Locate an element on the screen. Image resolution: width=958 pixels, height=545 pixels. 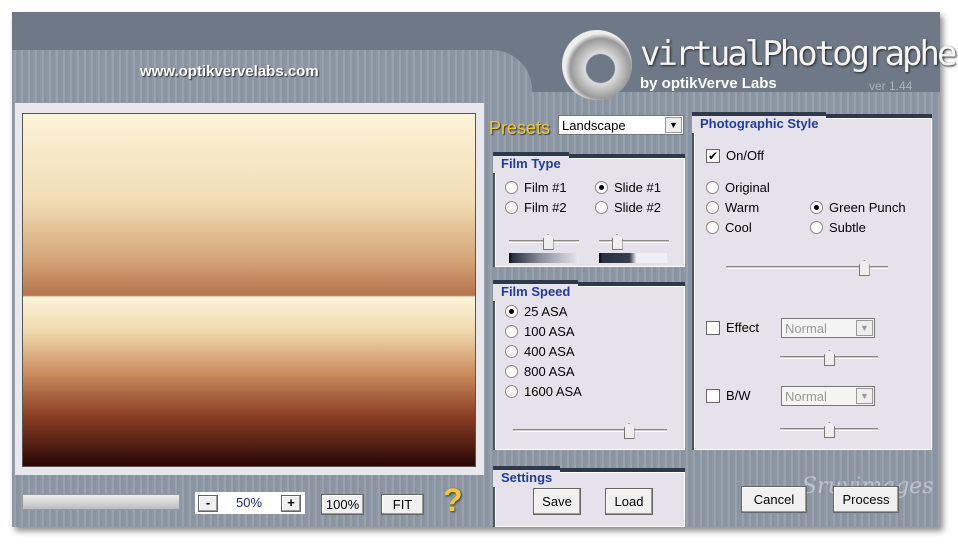
slide-gradient is located at coordinates (633, 258).